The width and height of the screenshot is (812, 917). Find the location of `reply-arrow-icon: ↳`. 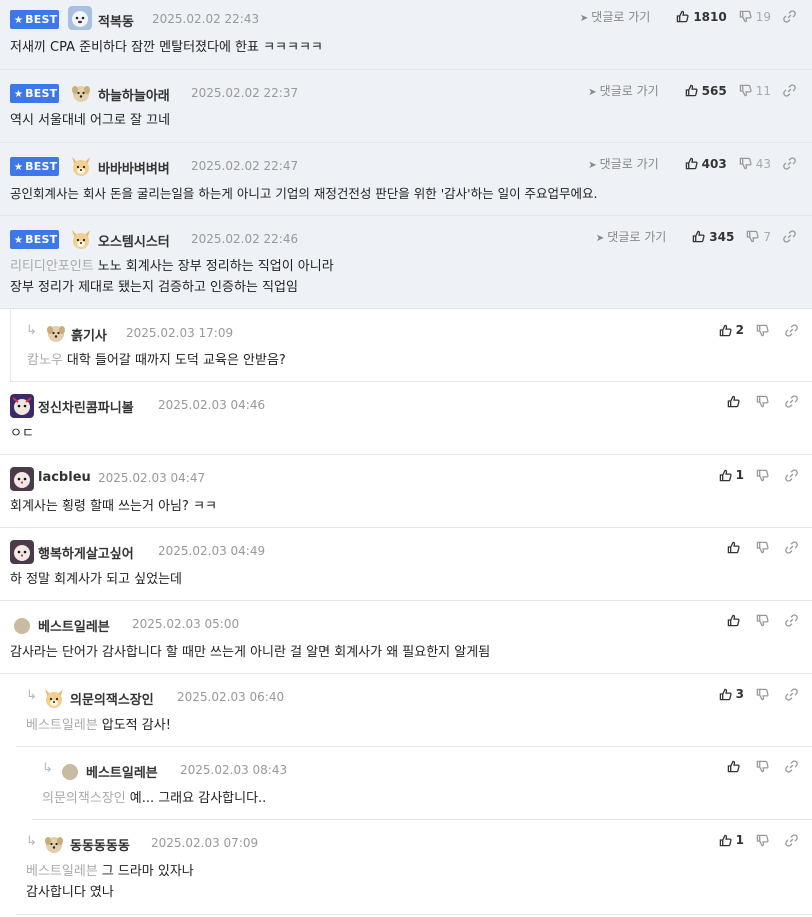

reply-arrow-icon: ↳ is located at coordinates (31, 841).